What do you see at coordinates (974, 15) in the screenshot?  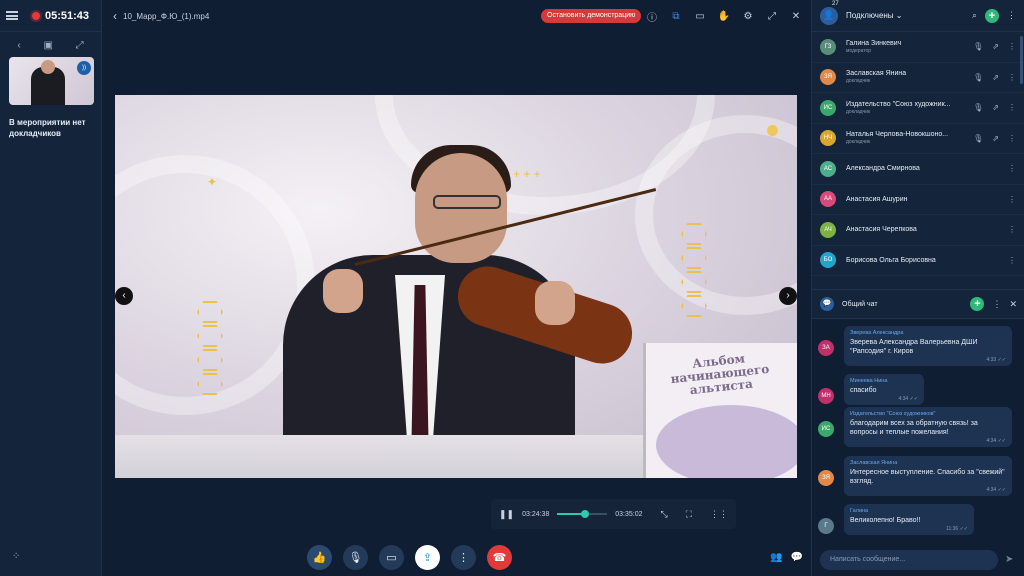 I see `search-icon: ⌕` at bounding box center [974, 15].